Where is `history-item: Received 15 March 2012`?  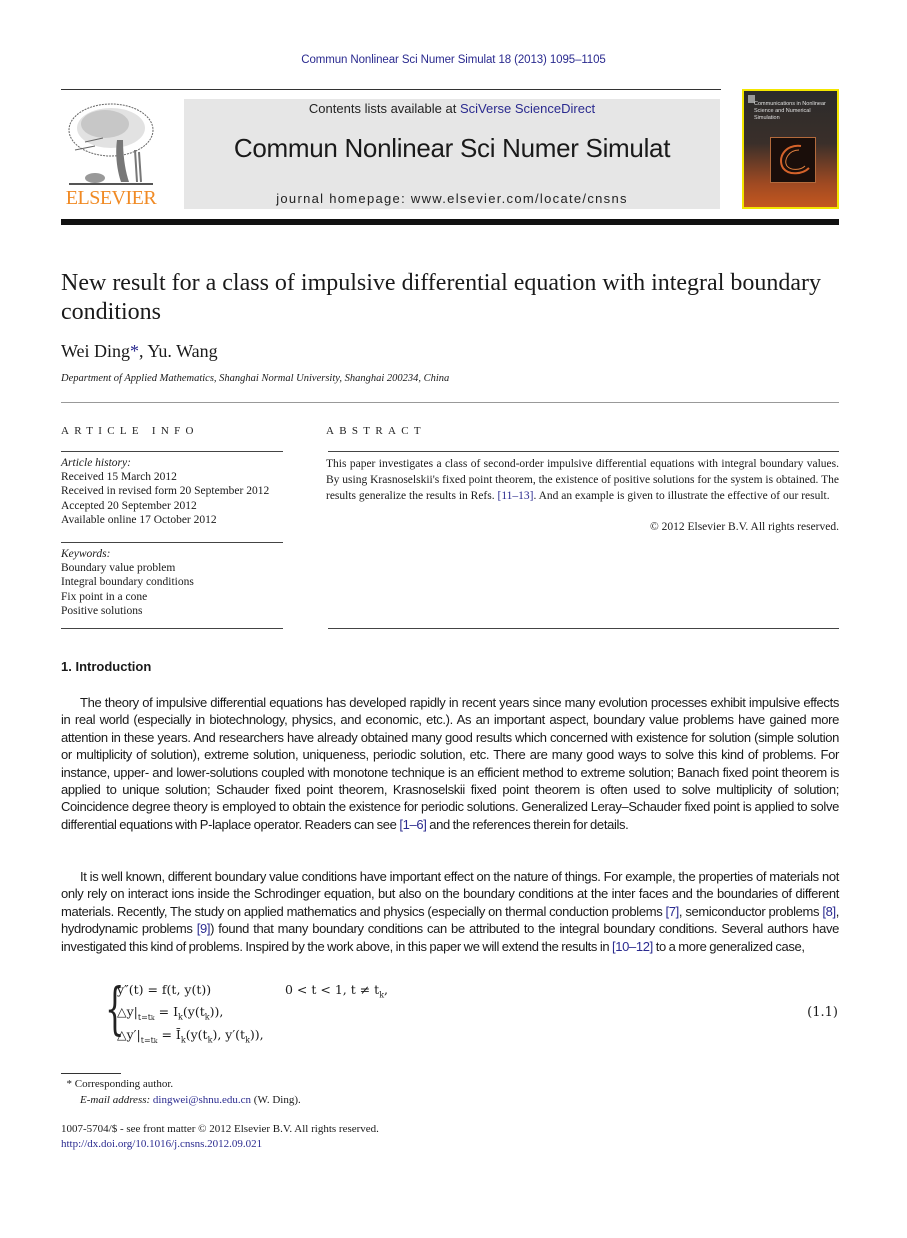
history-item: Received 15 March 2012 is located at coordinates (119, 477).